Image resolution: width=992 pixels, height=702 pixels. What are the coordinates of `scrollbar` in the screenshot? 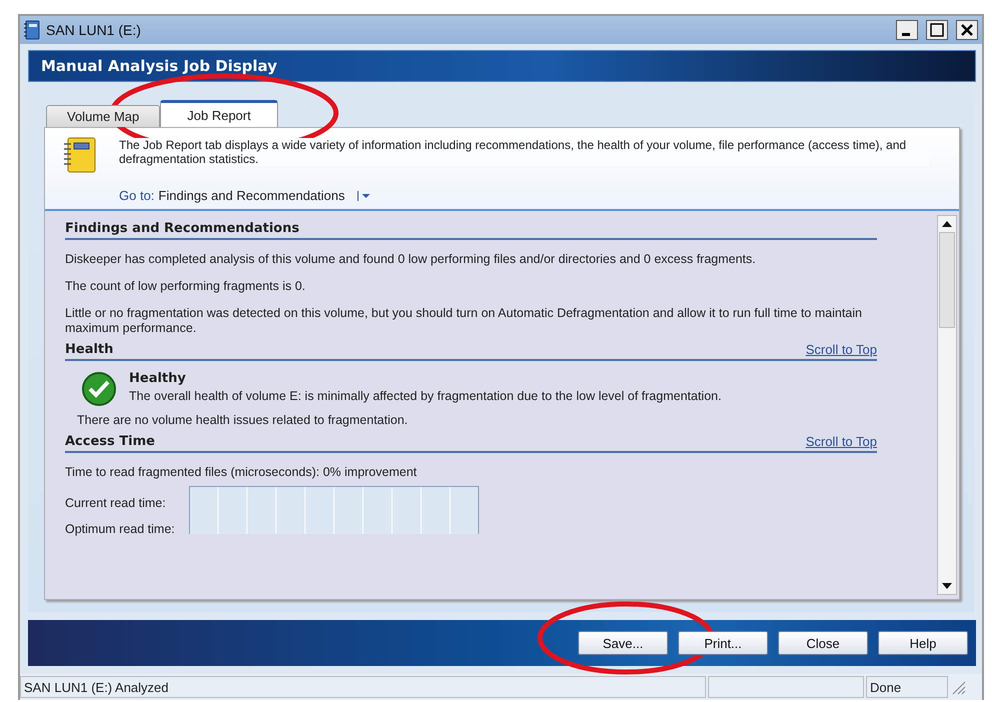 It's located at (947, 405).